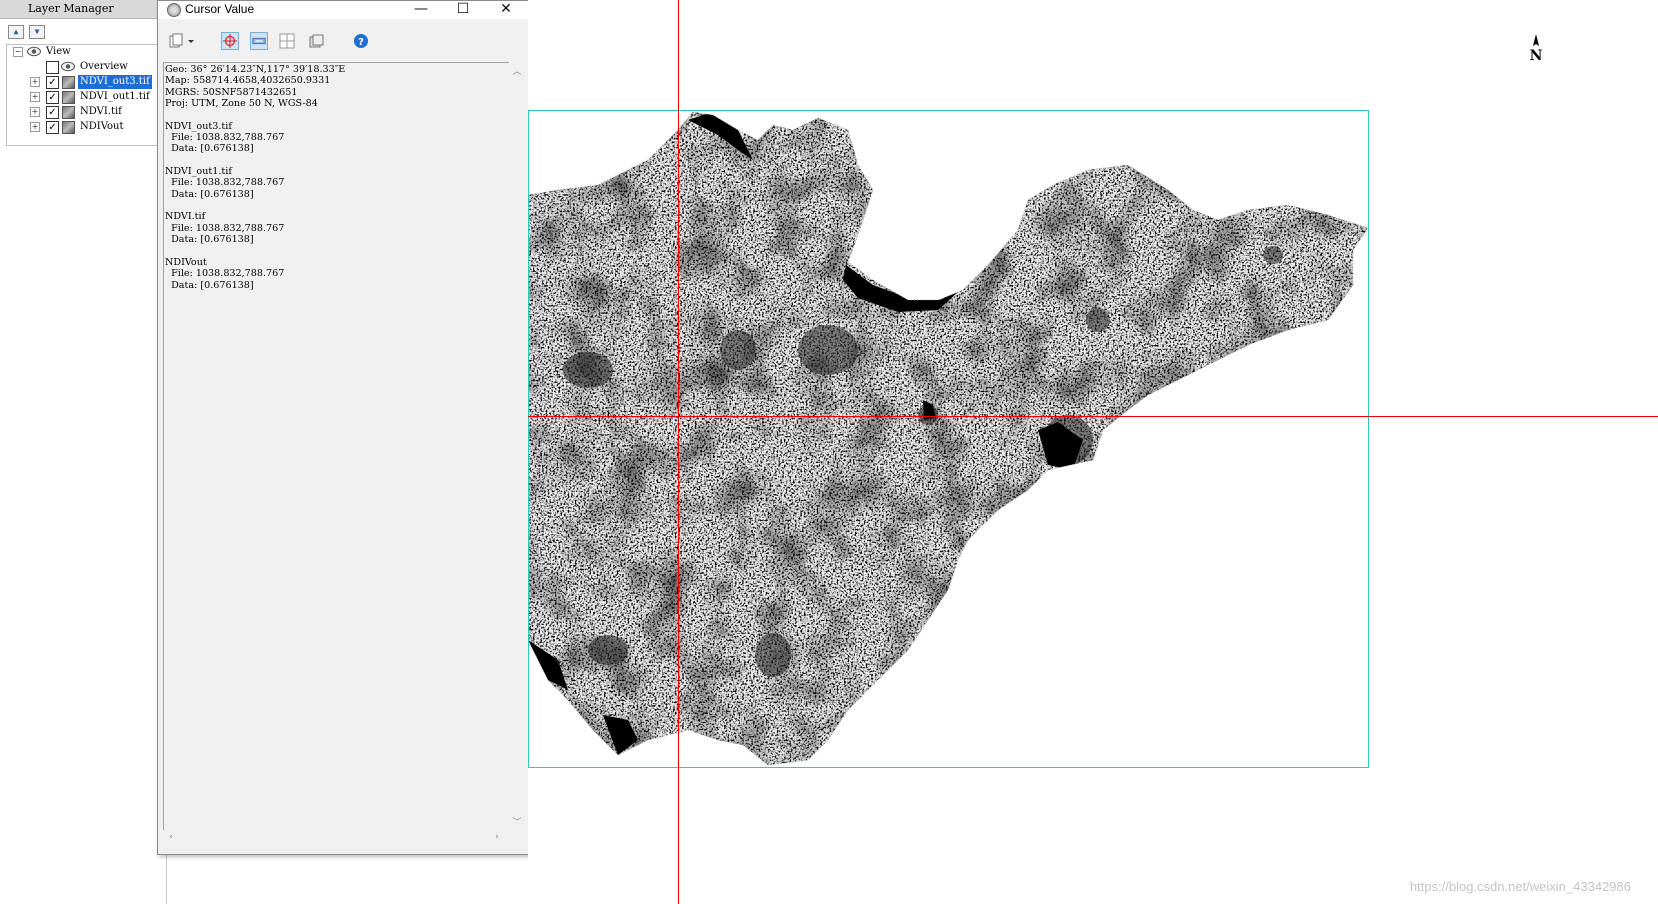 Image resolution: width=1658 pixels, height=904 pixels. Describe the element at coordinates (185, 217) in the screenshot. I see `layer-name: NDVI.tif` at that location.